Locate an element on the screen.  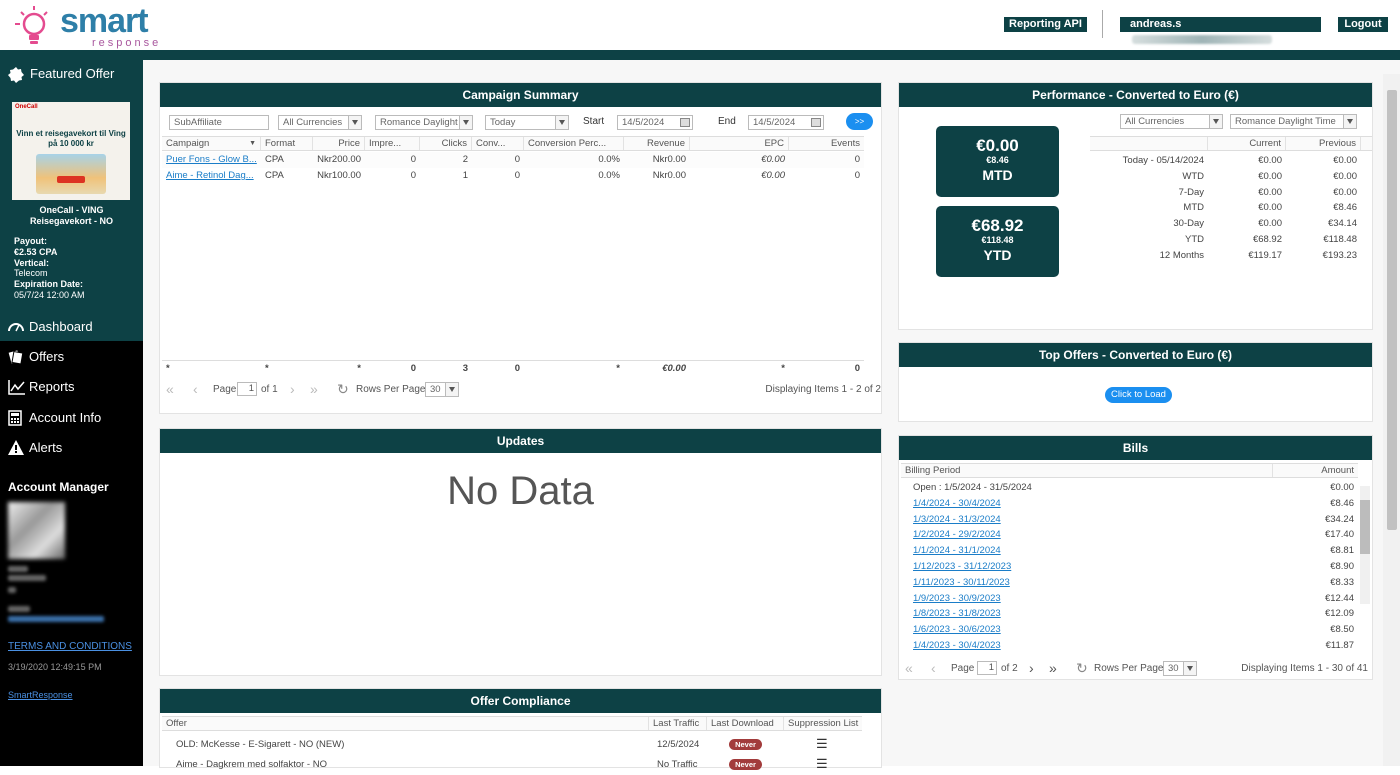
smartresponse-logo: smart response is located at coordinates (83, 26).